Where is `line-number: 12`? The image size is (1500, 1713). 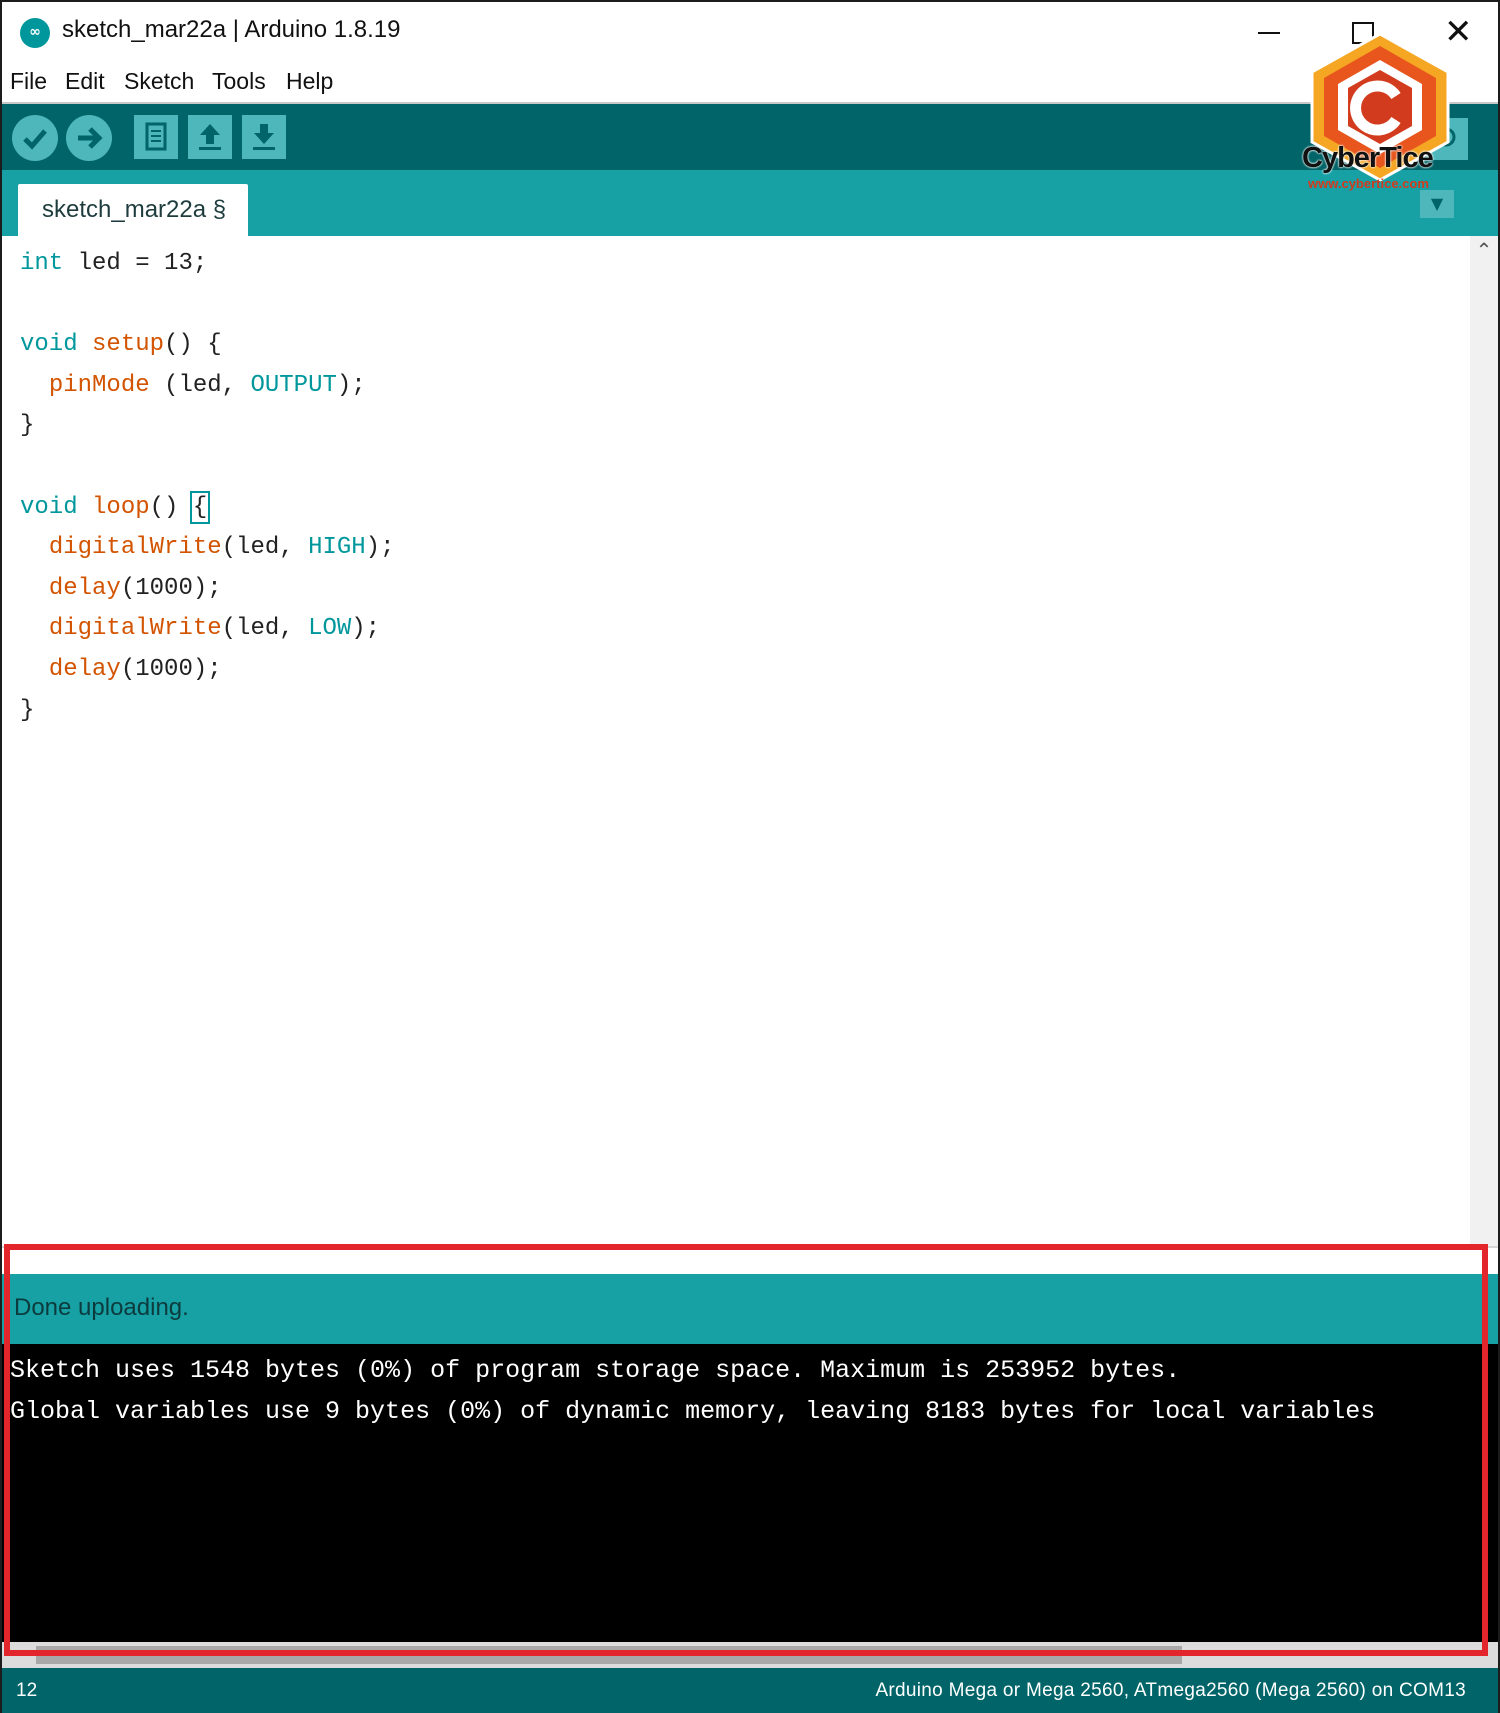 line-number: 12 is located at coordinates (27, 1690).